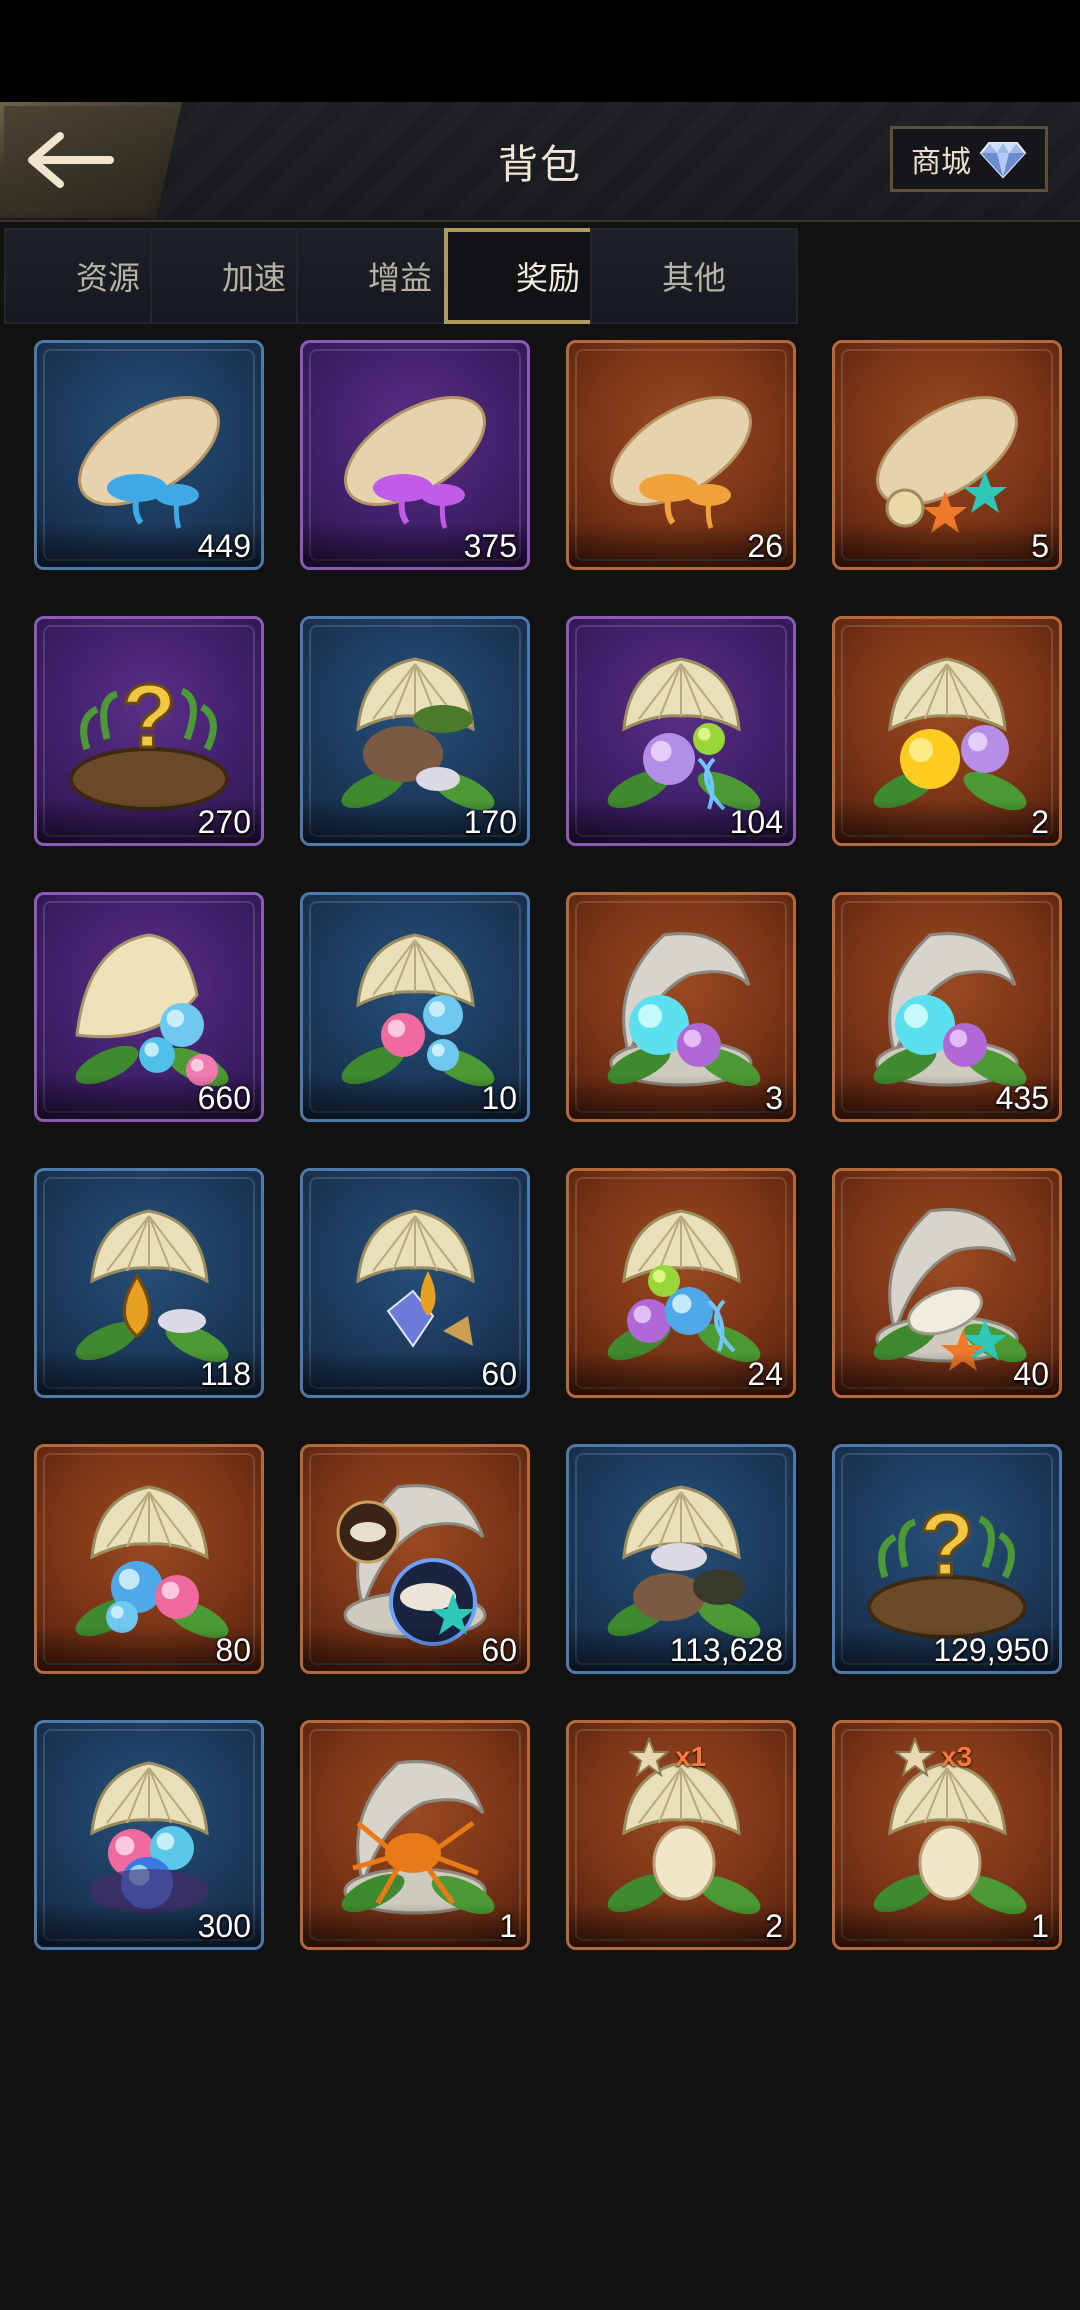 Image resolution: width=1080 pixels, height=2310 pixels. Describe the element at coordinates (149, 455) in the screenshot. I see `inventory-item: 449` at that location.